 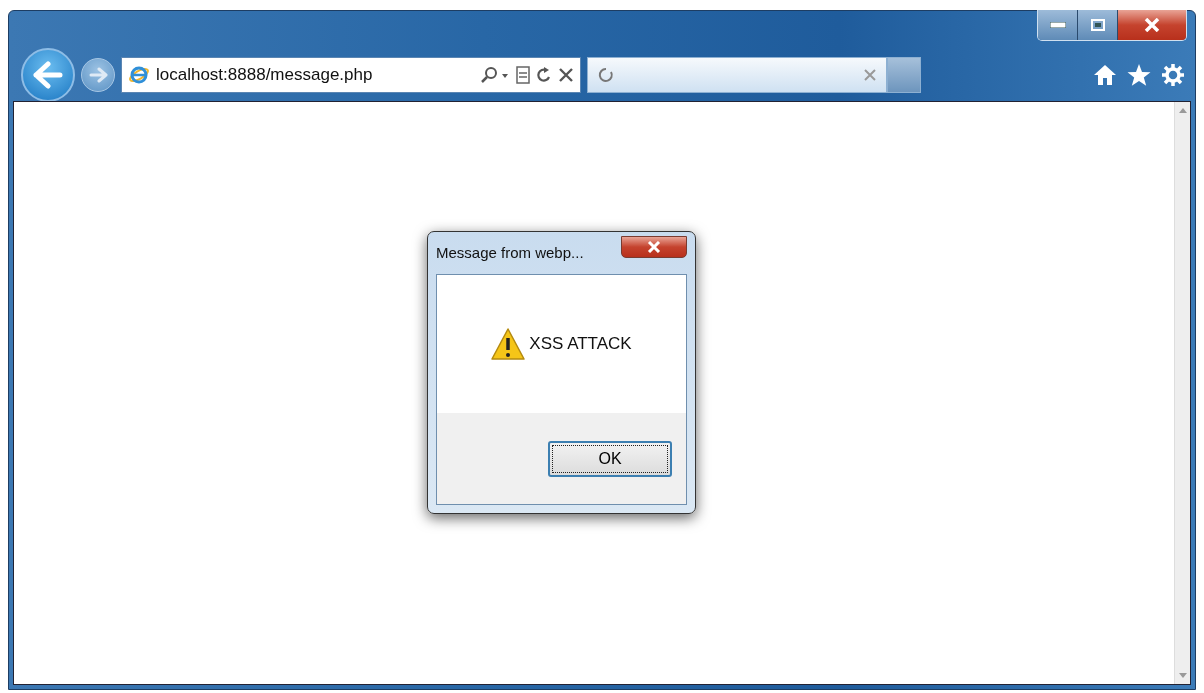 I want to click on compatibility-icon, so click(x=523, y=75).